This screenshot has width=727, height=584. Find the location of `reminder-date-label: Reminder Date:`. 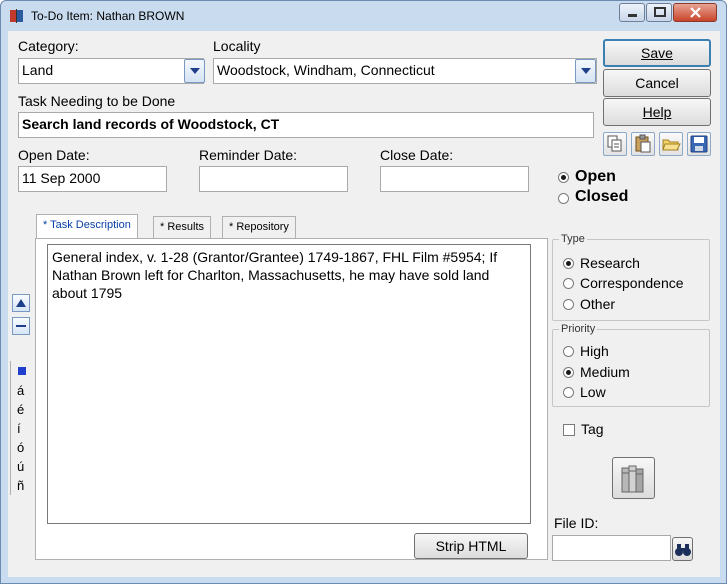

reminder-date-label: Reminder Date: is located at coordinates (248, 155).